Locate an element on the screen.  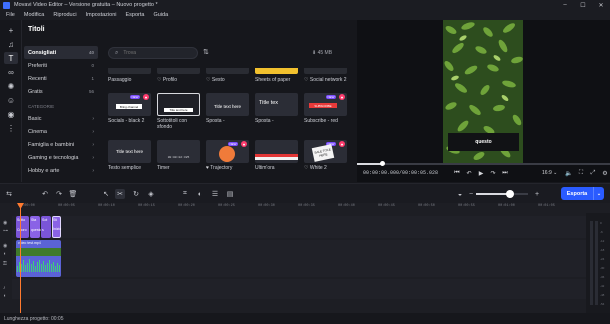
category-recent: Recenti 1 is located at coordinates (61, 78).